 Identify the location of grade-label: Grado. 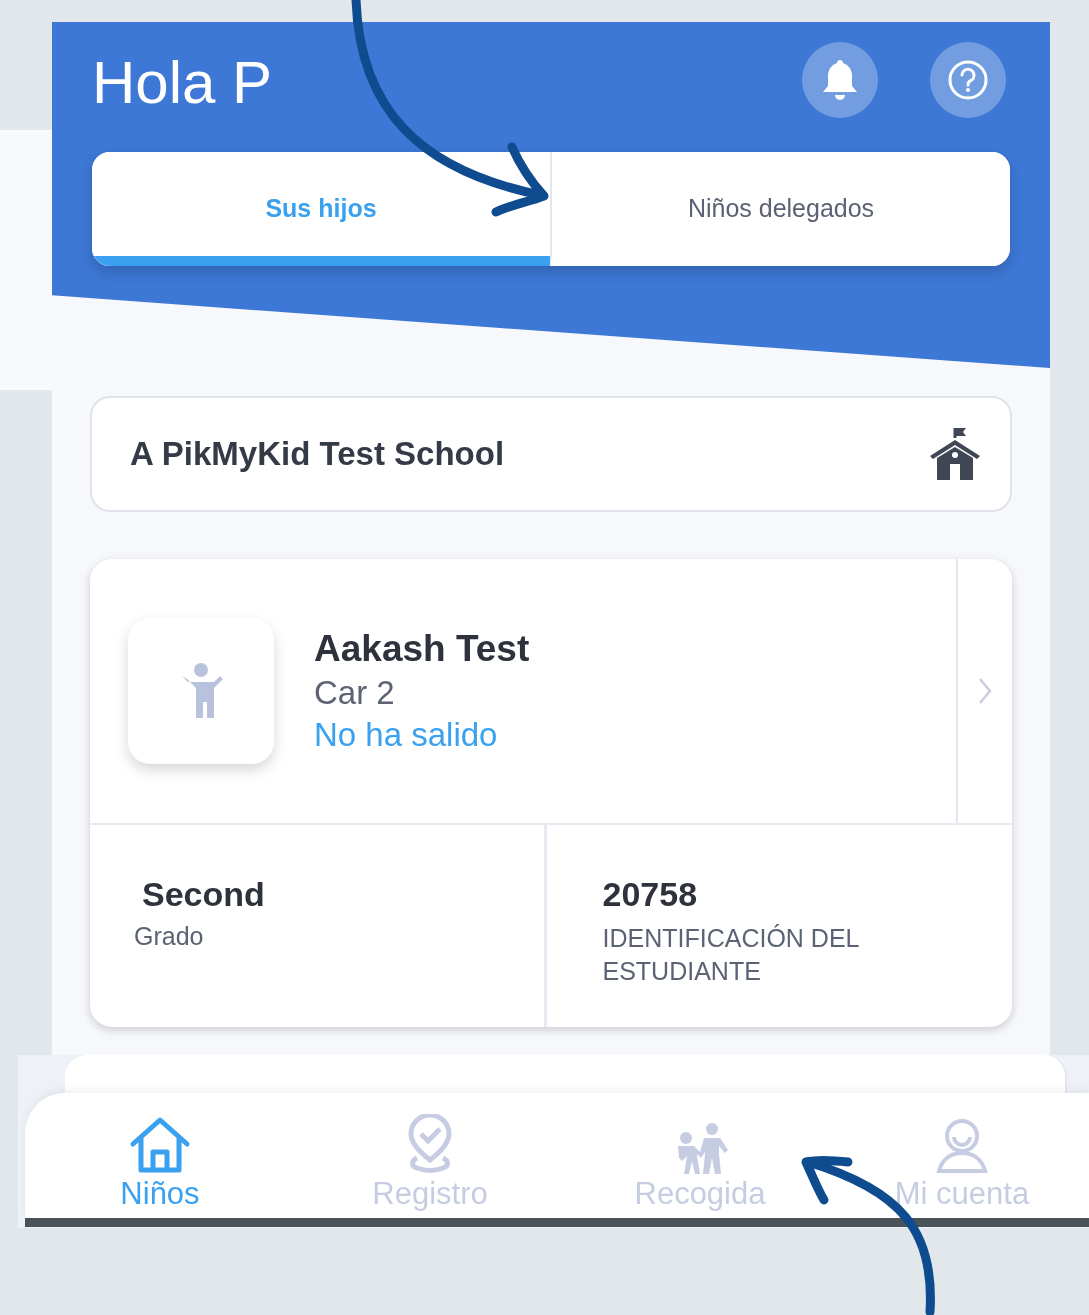
(169, 936).